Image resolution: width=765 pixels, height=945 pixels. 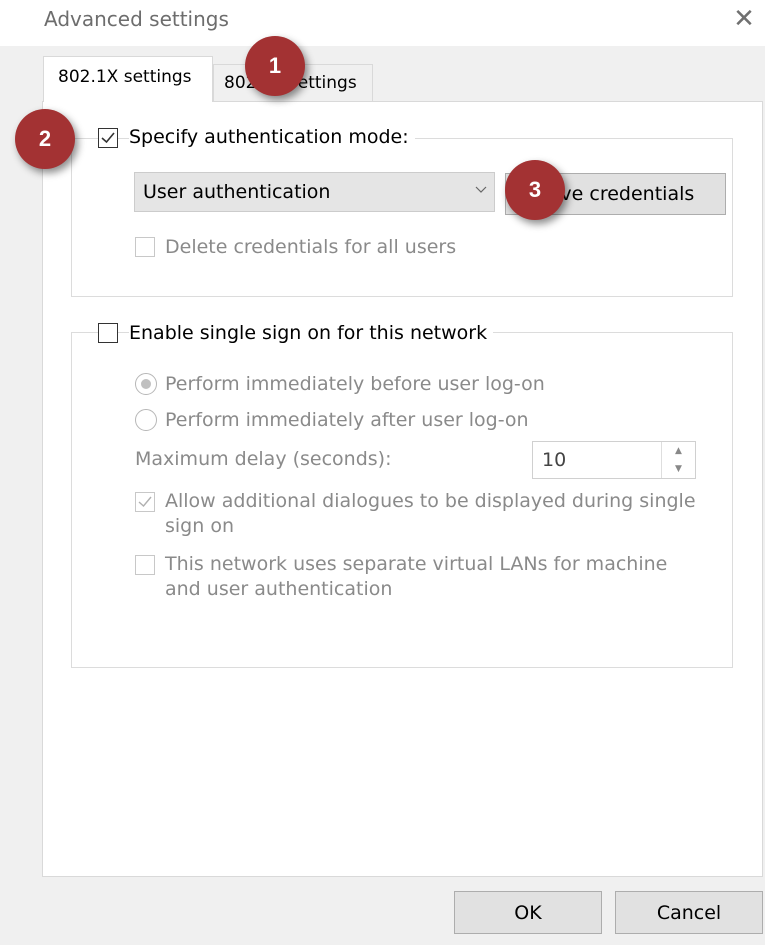 What do you see at coordinates (744, 19) in the screenshot?
I see `close-icon: ✕` at bounding box center [744, 19].